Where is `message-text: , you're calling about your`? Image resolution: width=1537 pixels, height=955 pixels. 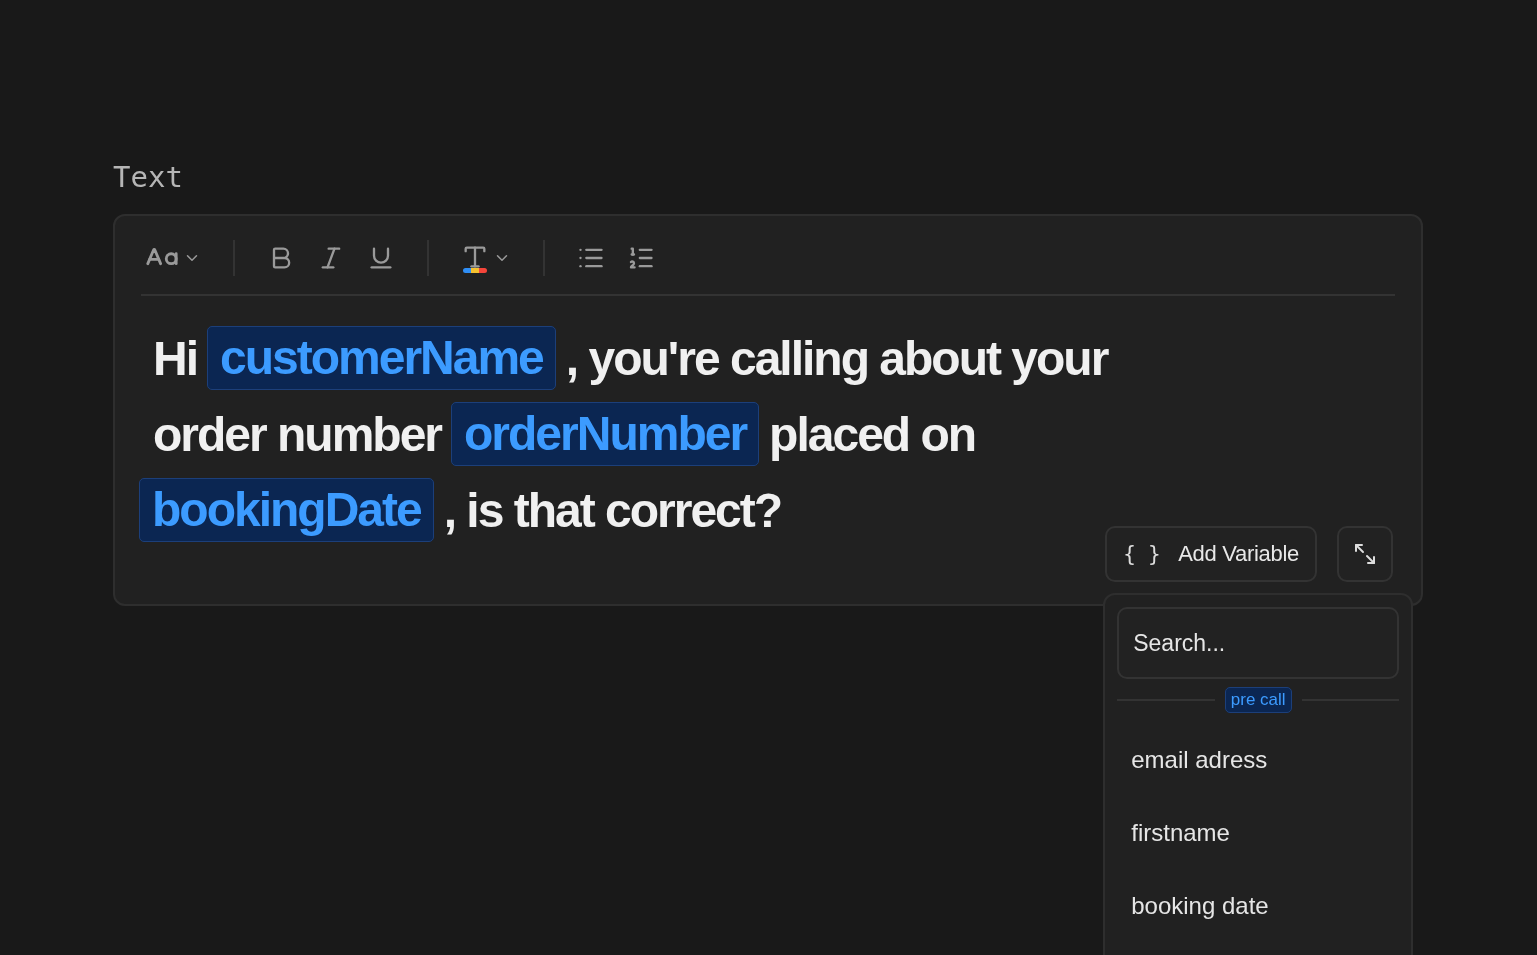 message-text: , you're calling about your is located at coordinates (836, 358).